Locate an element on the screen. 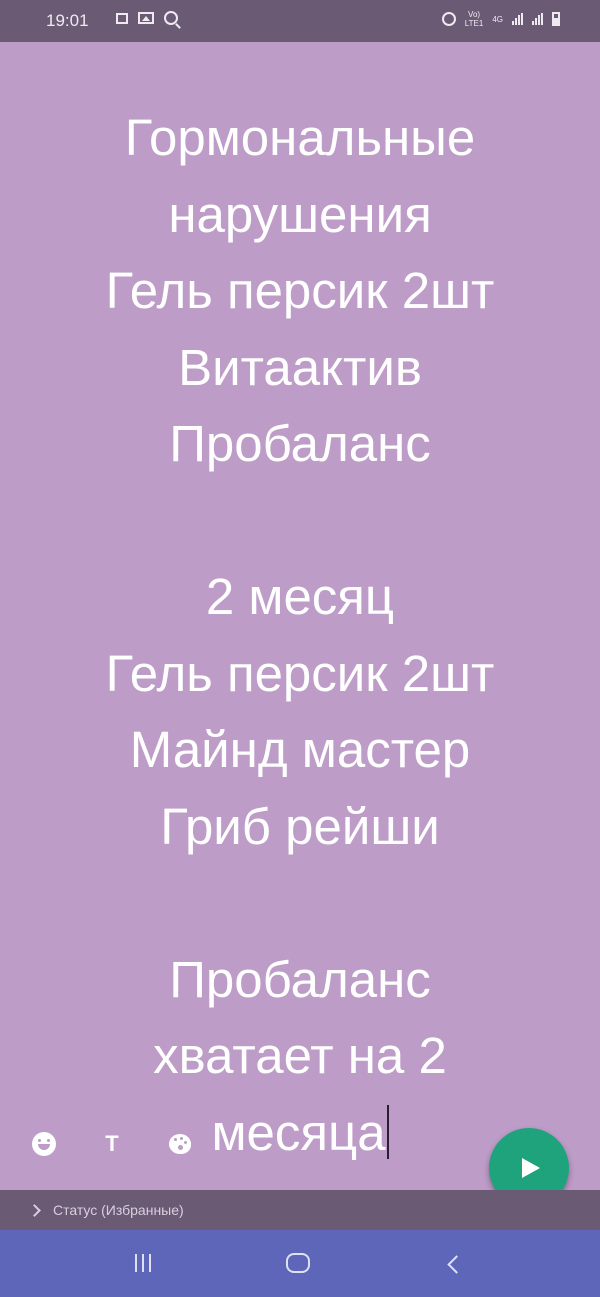 The width and height of the screenshot is (600, 1297). system-status-bar: 19:01 Vo) LTE1 4G is located at coordinates (300, 21).